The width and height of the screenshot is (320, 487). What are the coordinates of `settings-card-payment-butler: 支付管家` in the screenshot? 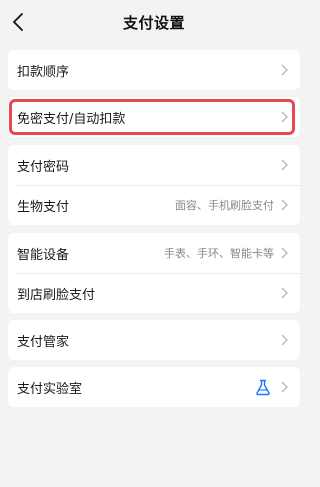 It's located at (154, 340).